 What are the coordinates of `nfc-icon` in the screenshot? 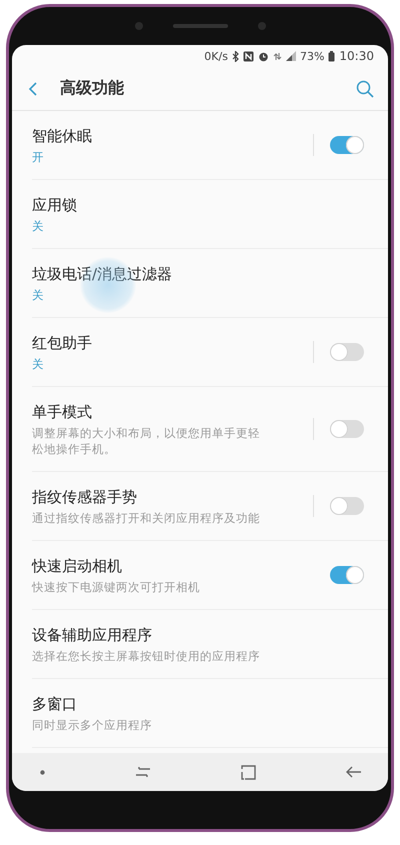 It's located at (248, 56).